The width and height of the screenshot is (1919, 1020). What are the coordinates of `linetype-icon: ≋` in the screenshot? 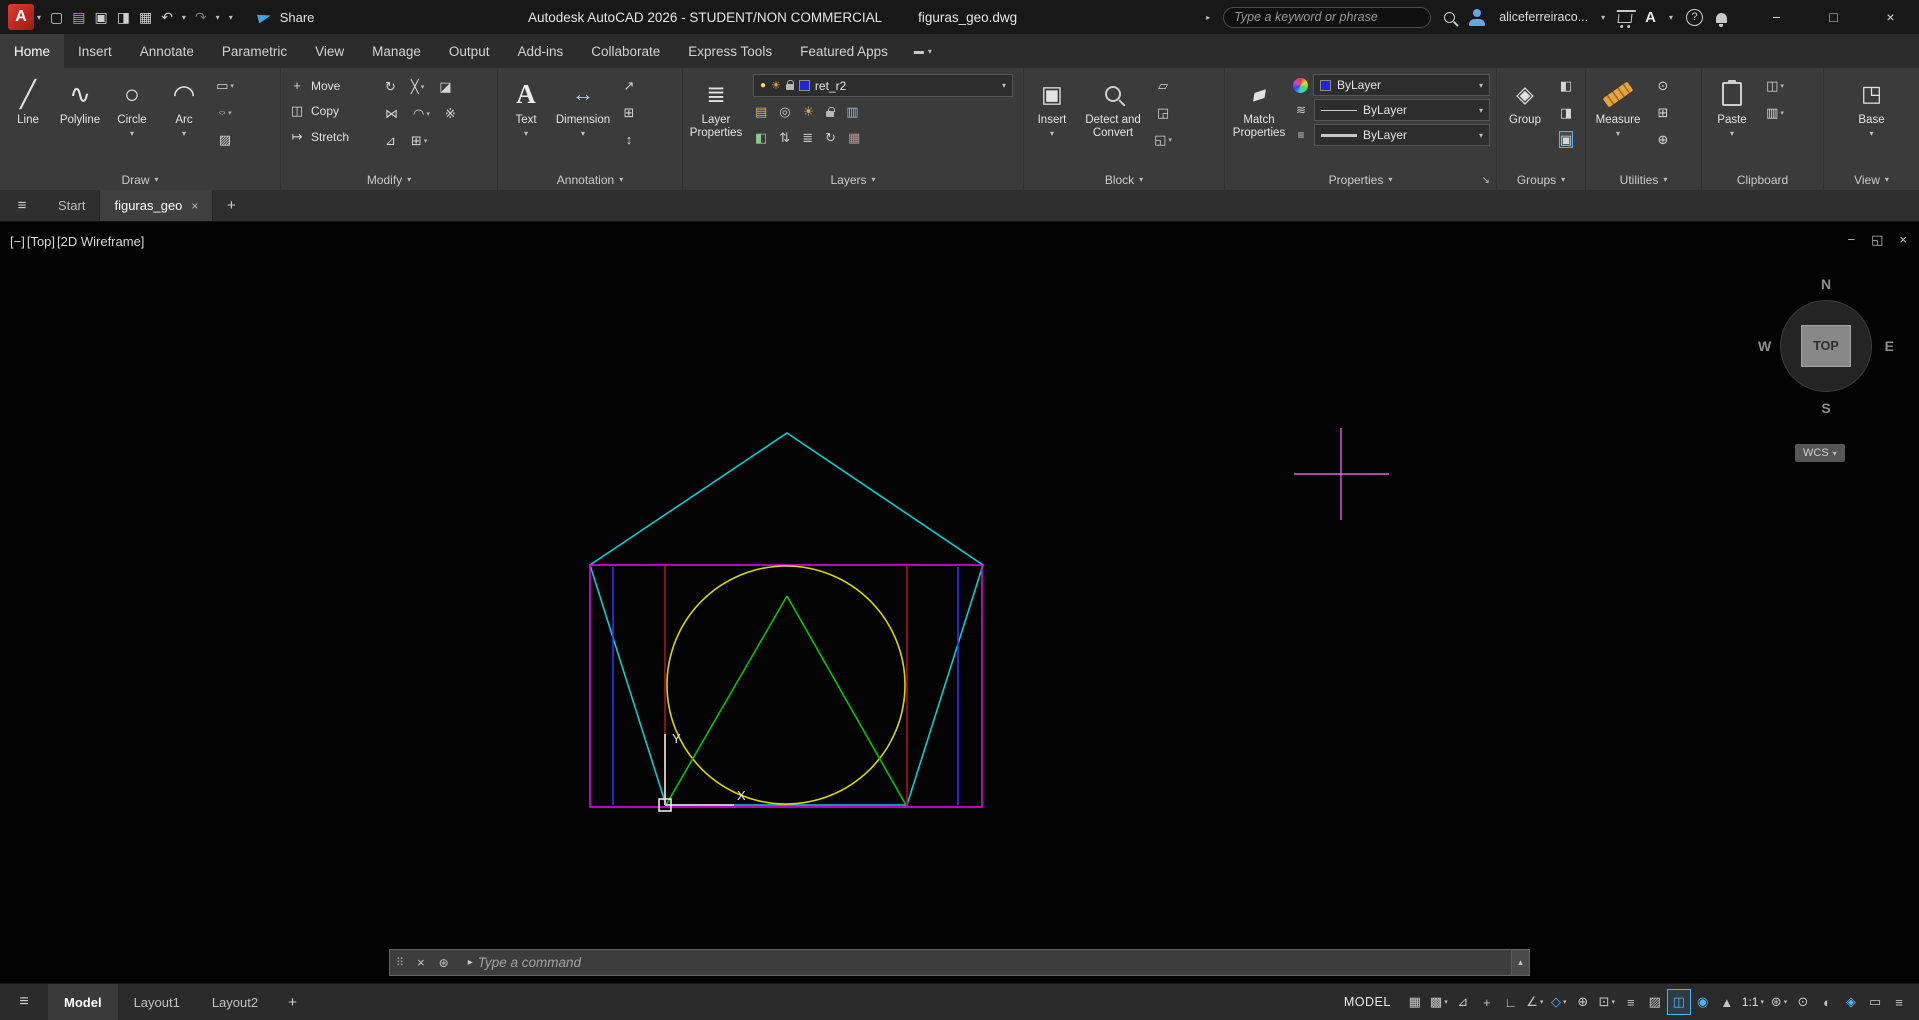 It's located at (1301, 110).